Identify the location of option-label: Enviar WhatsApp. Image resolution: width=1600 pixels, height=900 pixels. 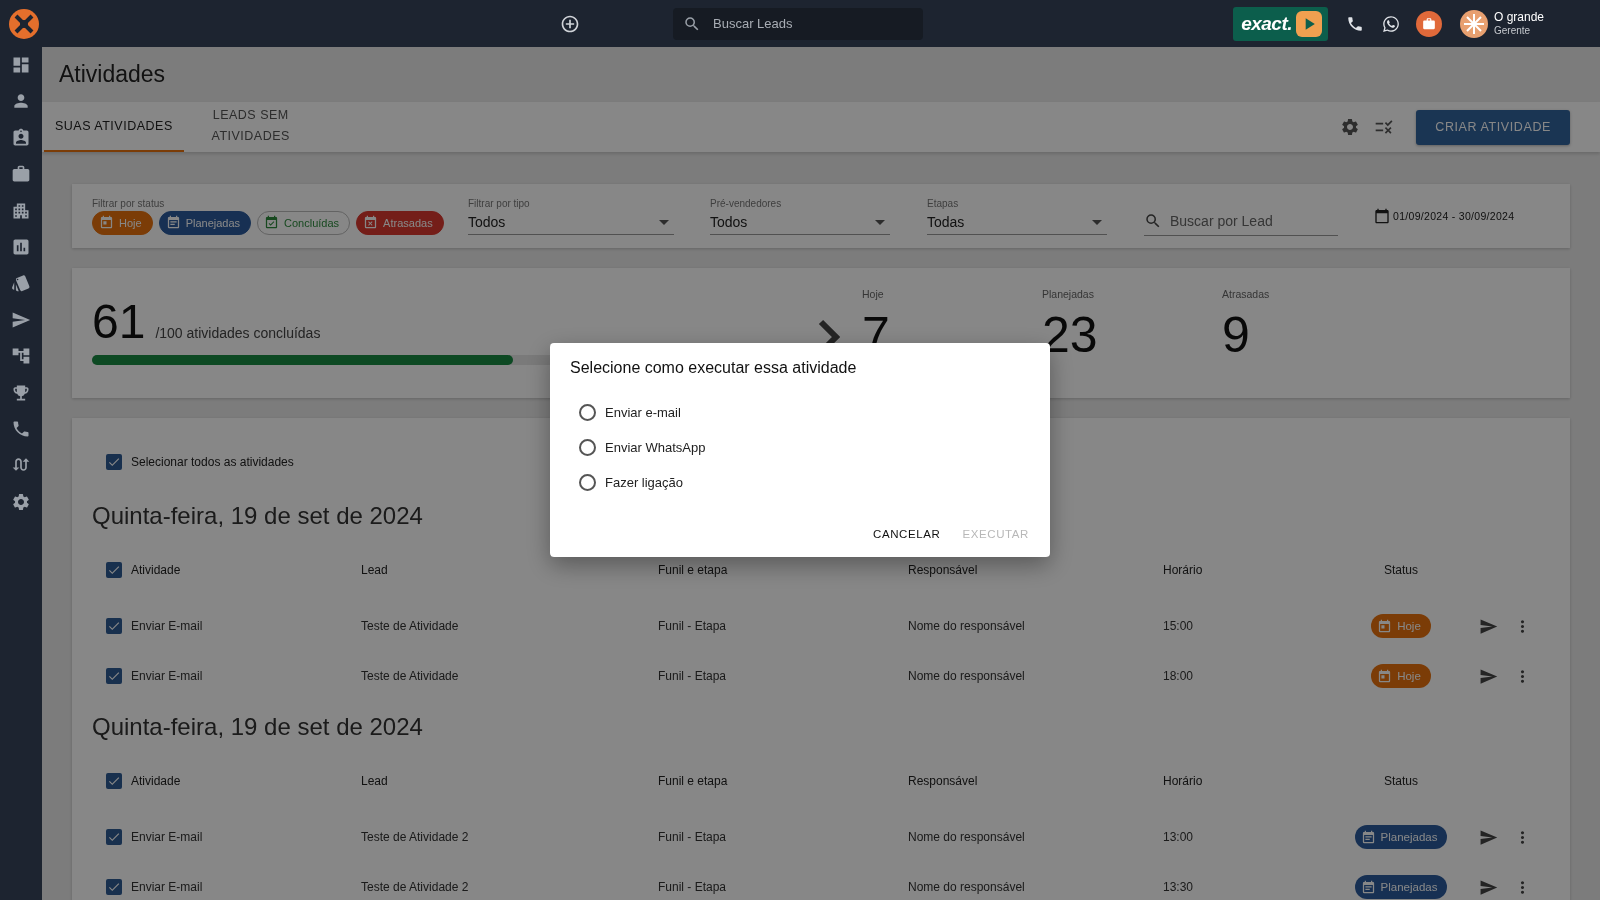
(655, 447).